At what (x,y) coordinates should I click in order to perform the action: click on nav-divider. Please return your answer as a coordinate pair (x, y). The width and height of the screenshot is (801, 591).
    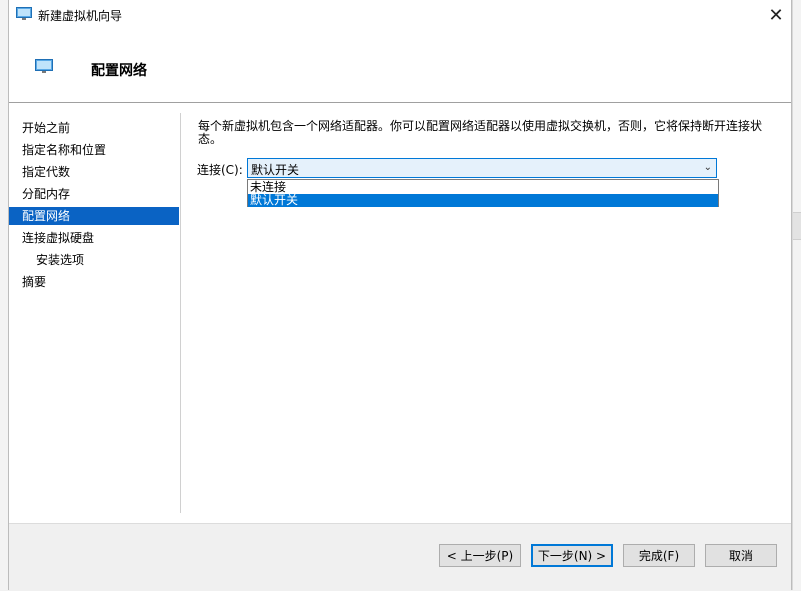
    Looking at the image, I should click on (180, 313).